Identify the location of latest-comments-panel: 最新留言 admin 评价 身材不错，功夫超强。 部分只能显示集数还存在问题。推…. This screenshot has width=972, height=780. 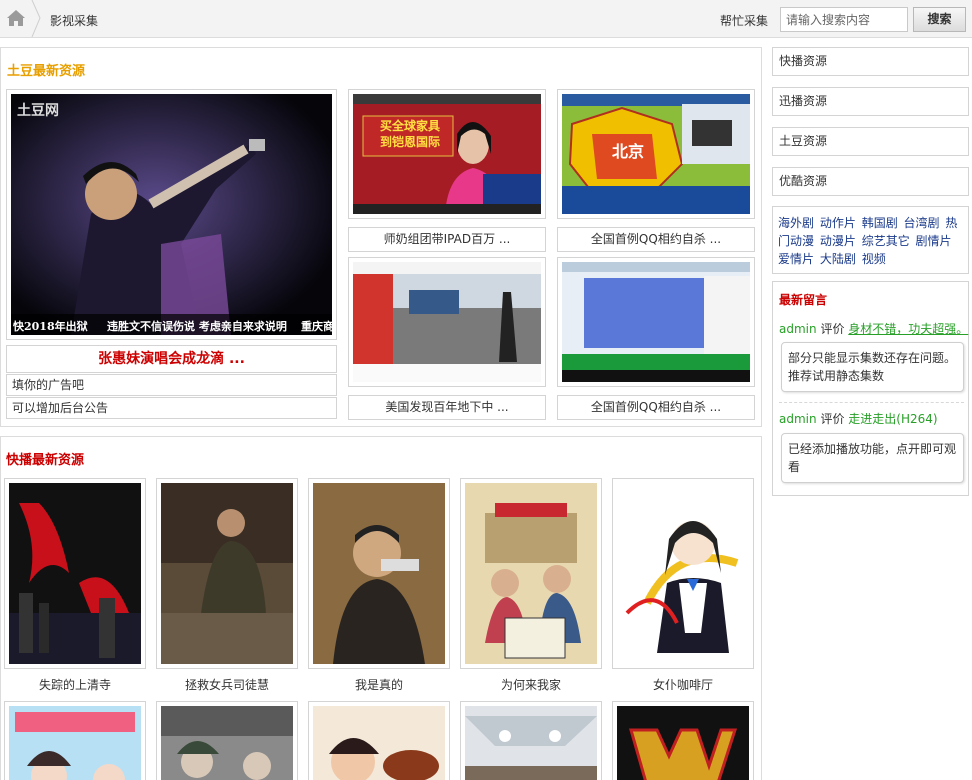
(870, 388).